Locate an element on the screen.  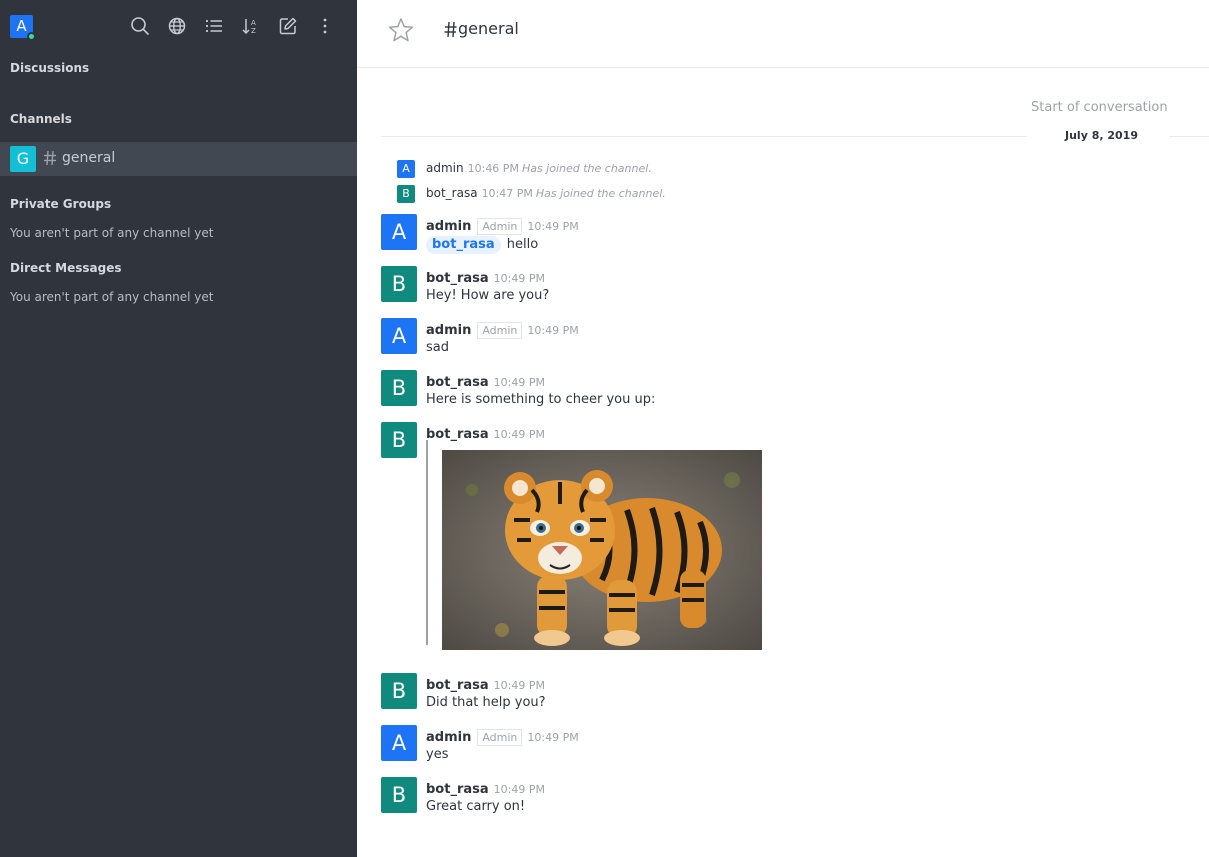
message-time: 10:47 PM is located at coordinates (507, 193).